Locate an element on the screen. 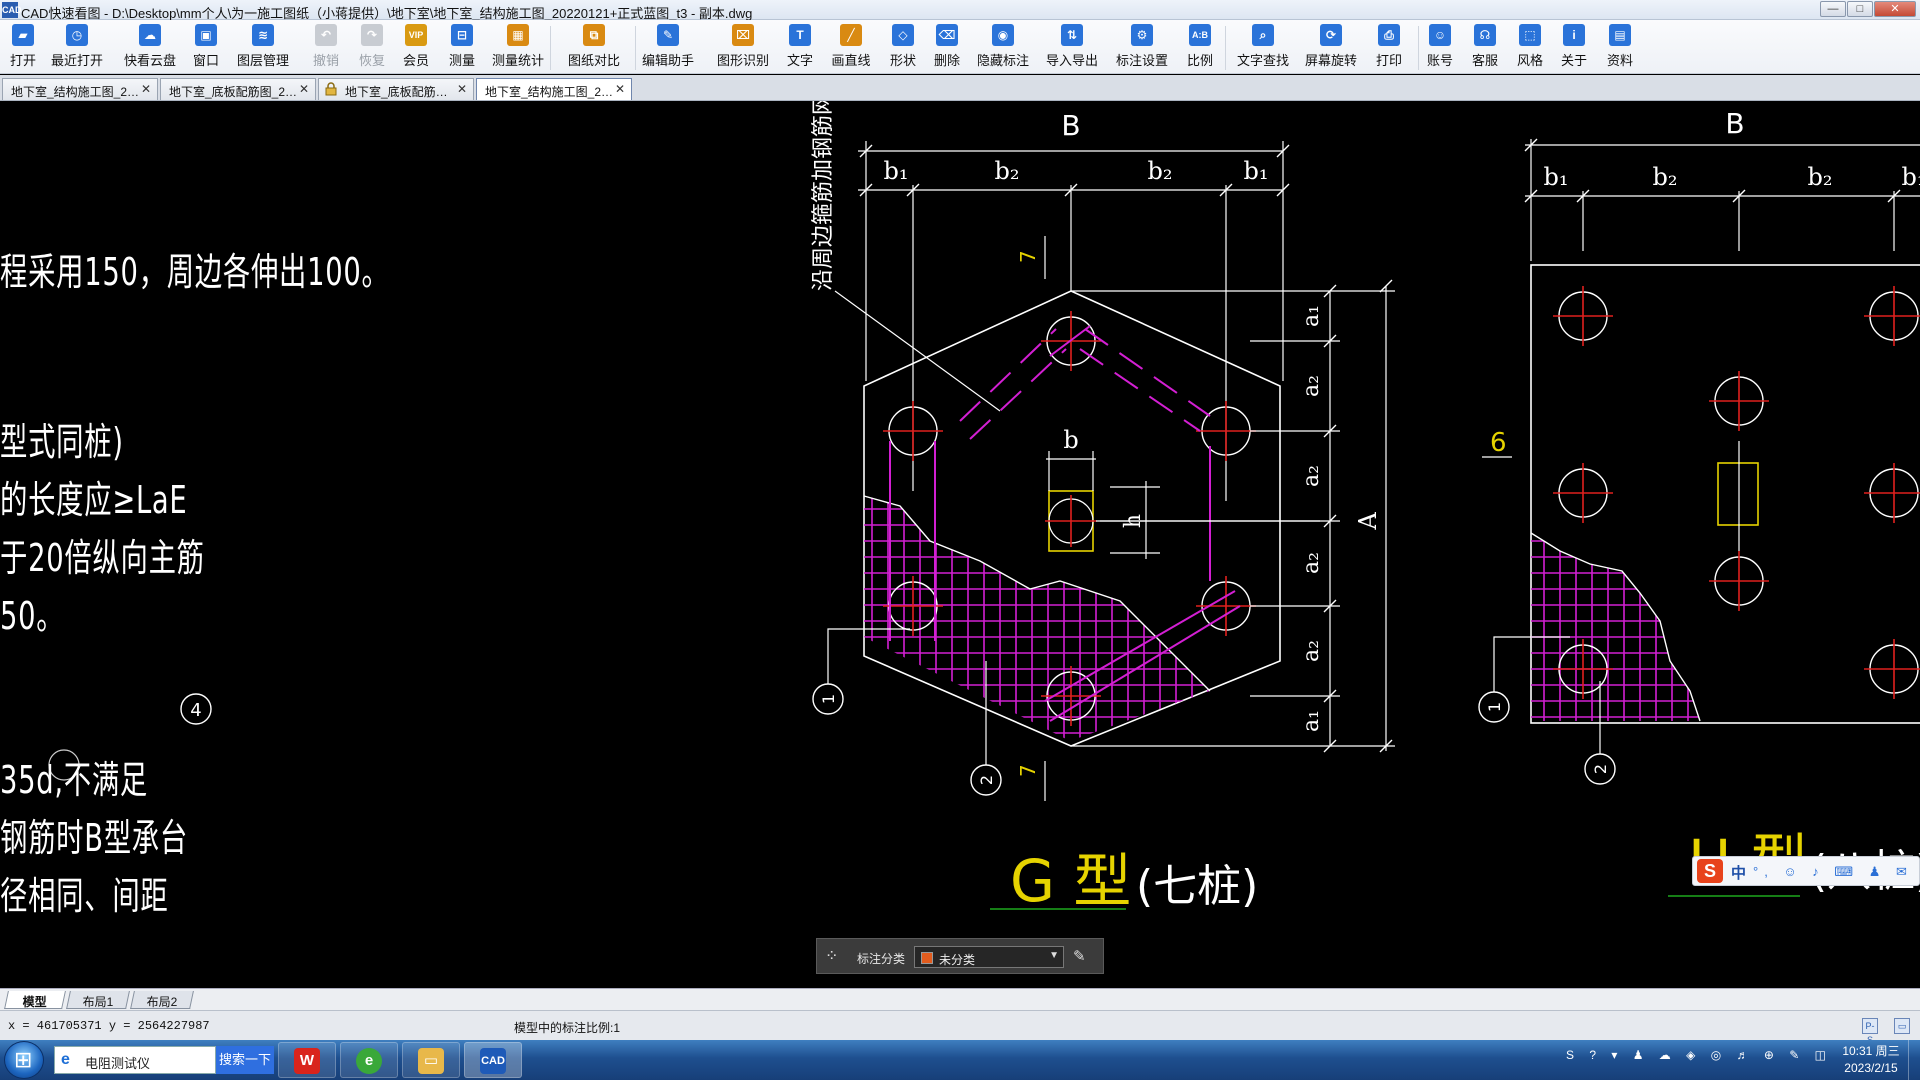  toolbar-button-headset: ☊ 客服 is located at coordinates (1485, 48).